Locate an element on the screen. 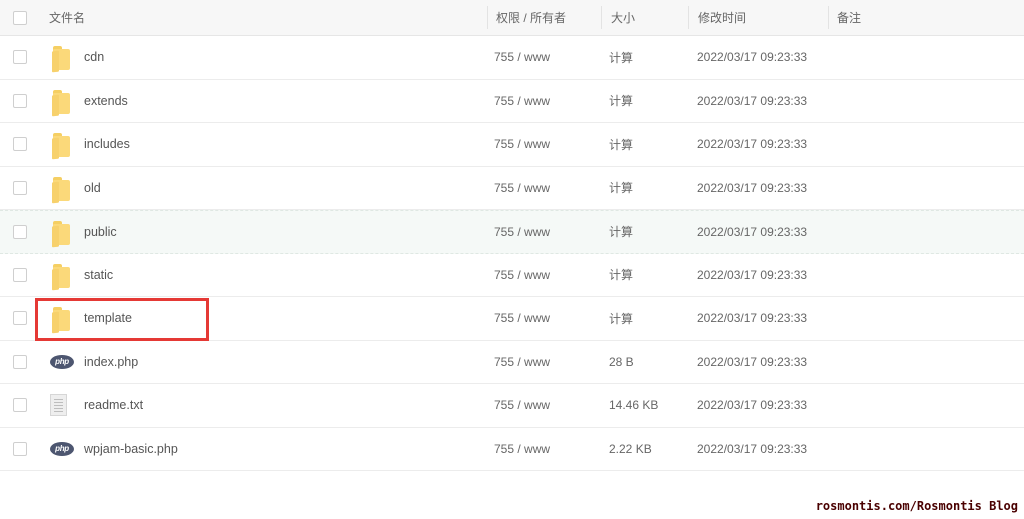 This screenshot has height=519, width=1024. file-name: public is located at coordinates (100, 232).